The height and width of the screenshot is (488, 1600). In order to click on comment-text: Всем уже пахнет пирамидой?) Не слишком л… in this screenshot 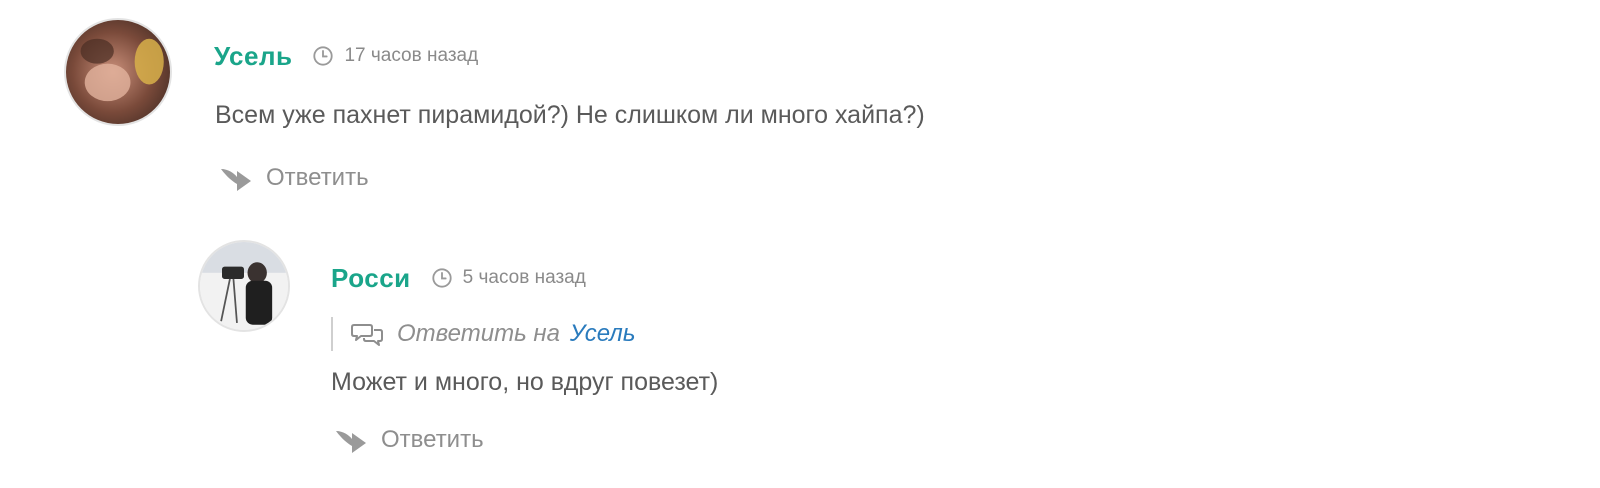, I will do `click(570, 115)`.